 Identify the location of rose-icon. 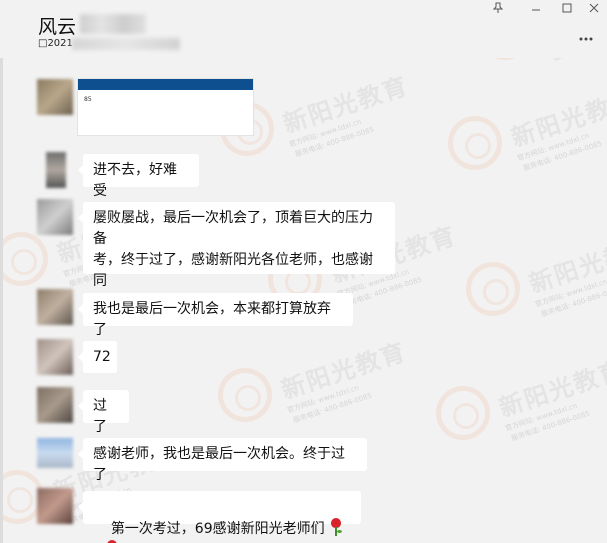
(336, 527).